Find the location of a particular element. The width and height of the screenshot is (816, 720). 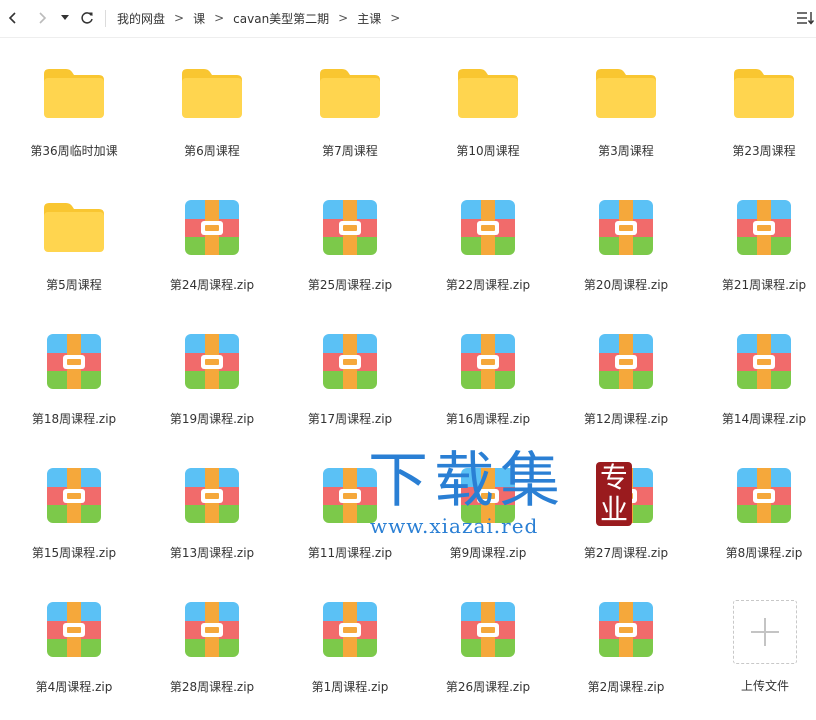

chevron-left-icon is located at coordinates (12, 18).